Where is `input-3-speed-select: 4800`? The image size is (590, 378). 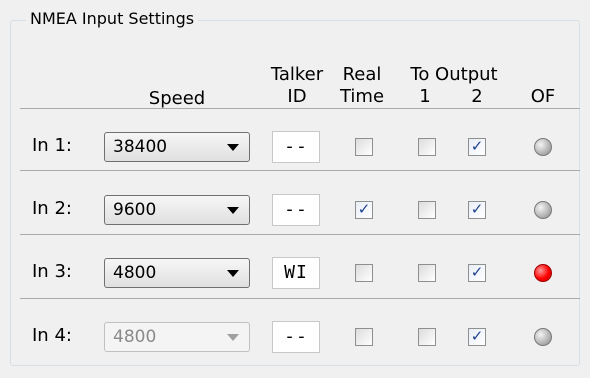
input-3-speed-select: 4800 is located at coordinates (177, 273).